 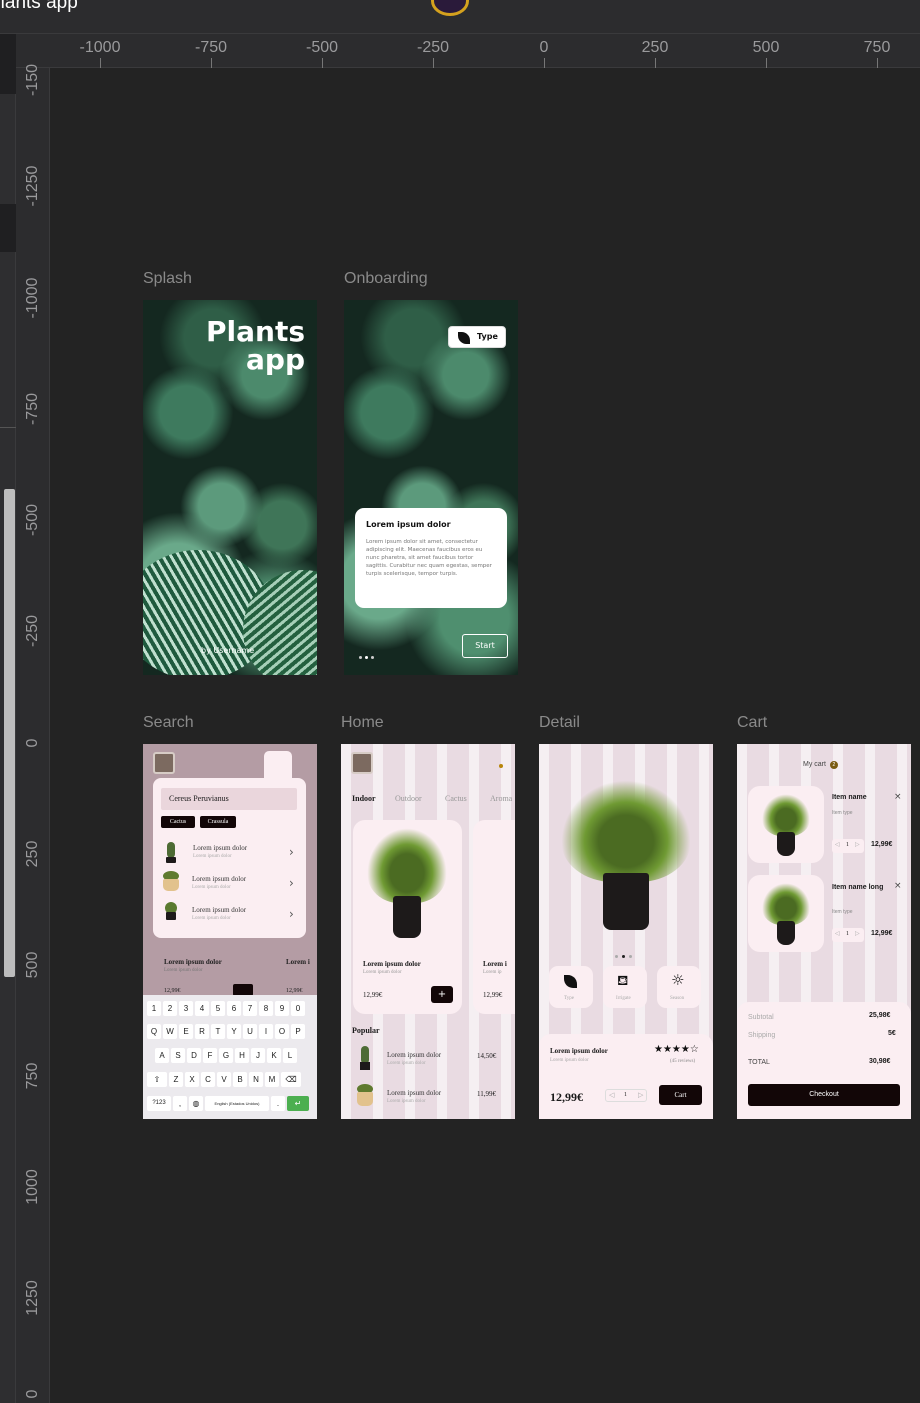 What do you see at coordinates (272, 1079) in the screenshot?
I see `key: M` at bounding box center [272, 1079].